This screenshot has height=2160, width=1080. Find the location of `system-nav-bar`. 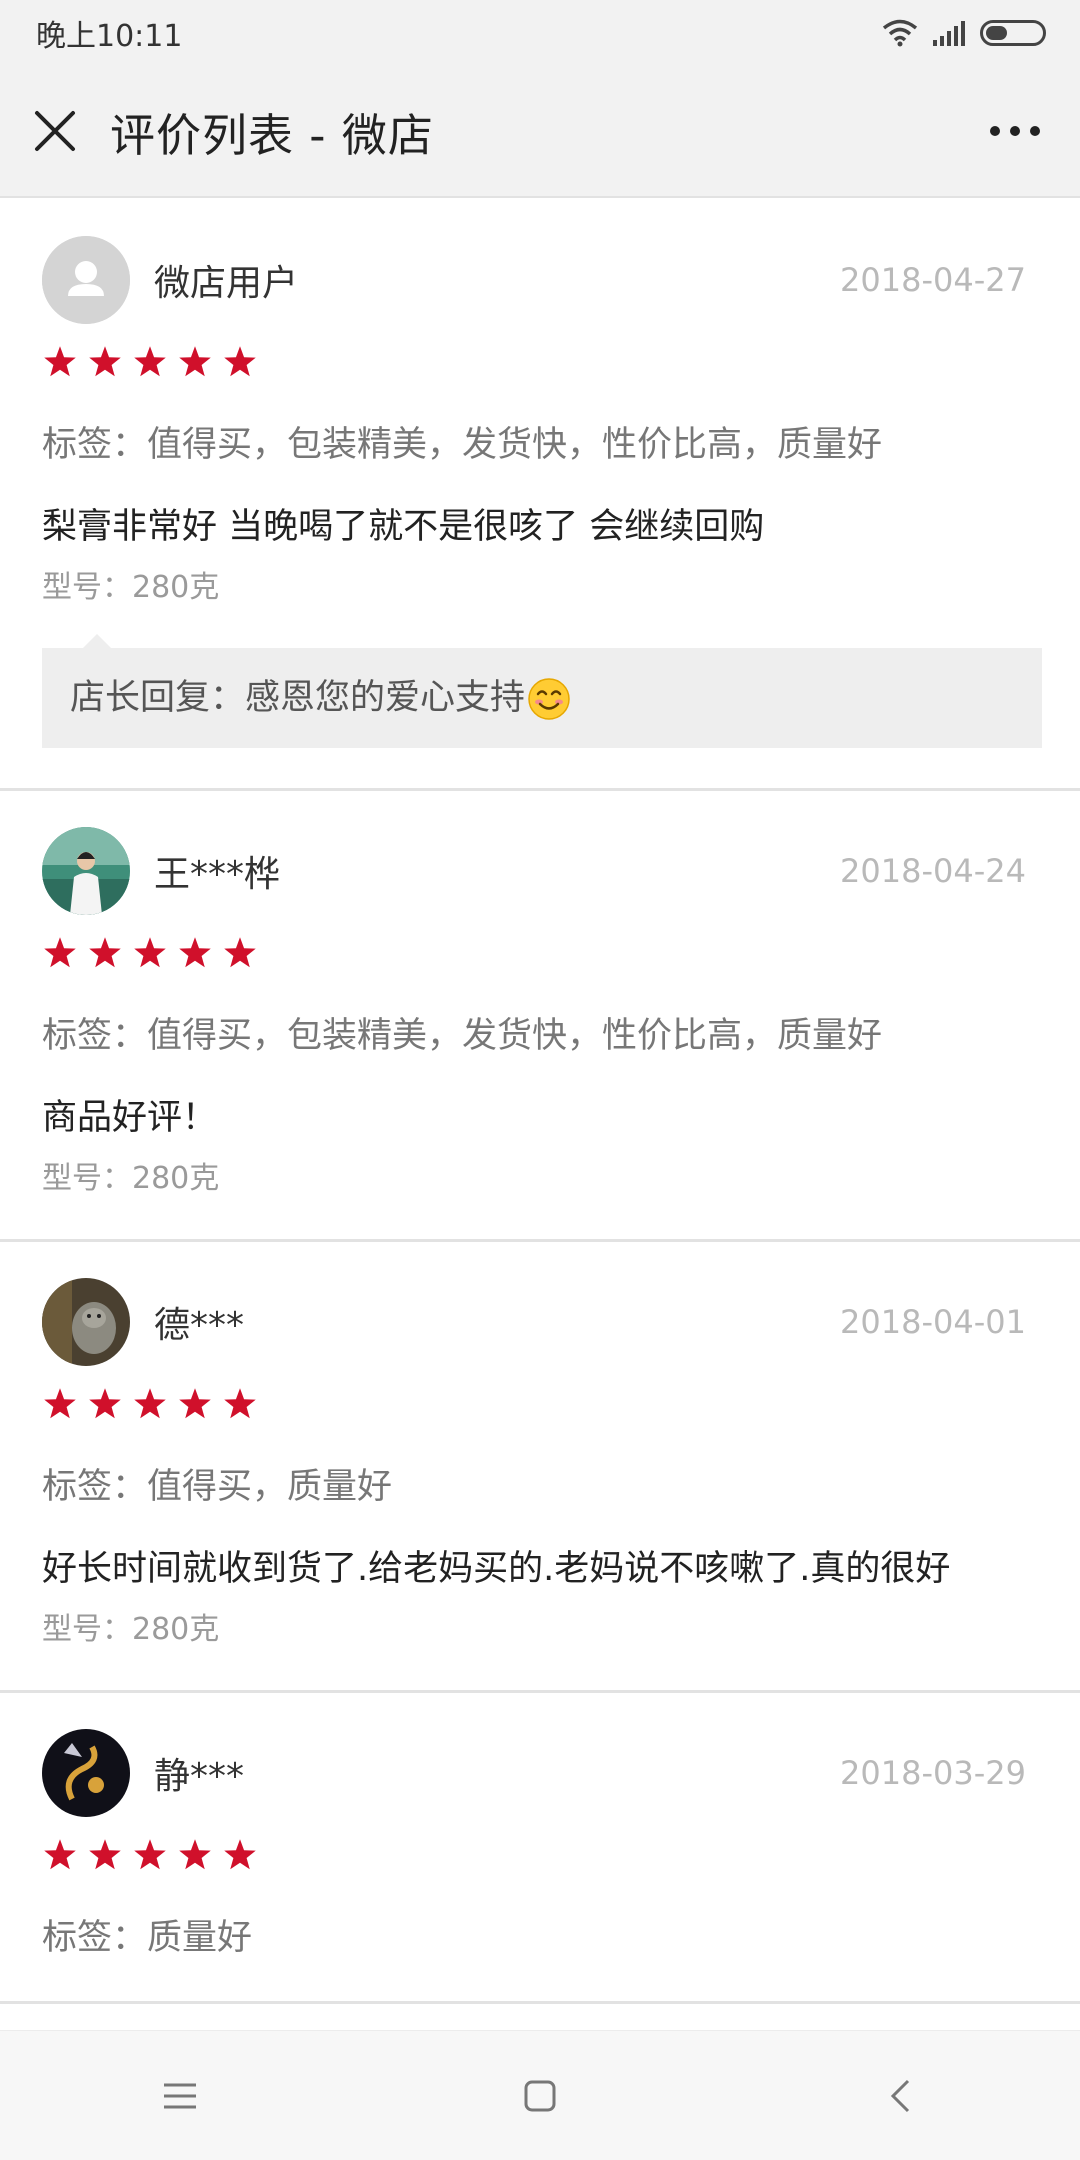

system-nav-bar is located at coordinates (540, 2095).